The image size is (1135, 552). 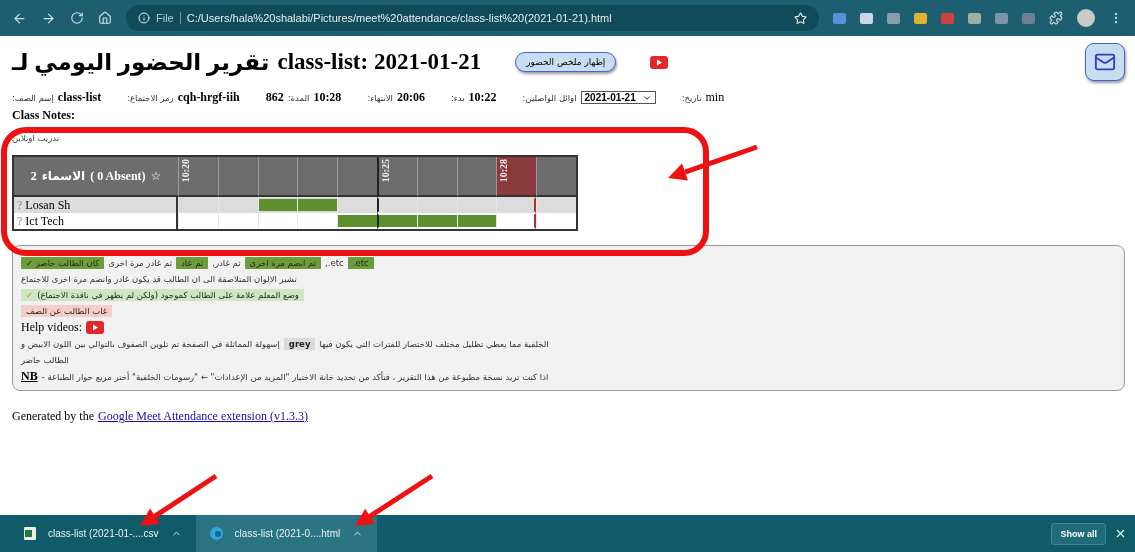 I want to click on download-item: class-list (2021-01-....csv, so click(x=103, y=533).